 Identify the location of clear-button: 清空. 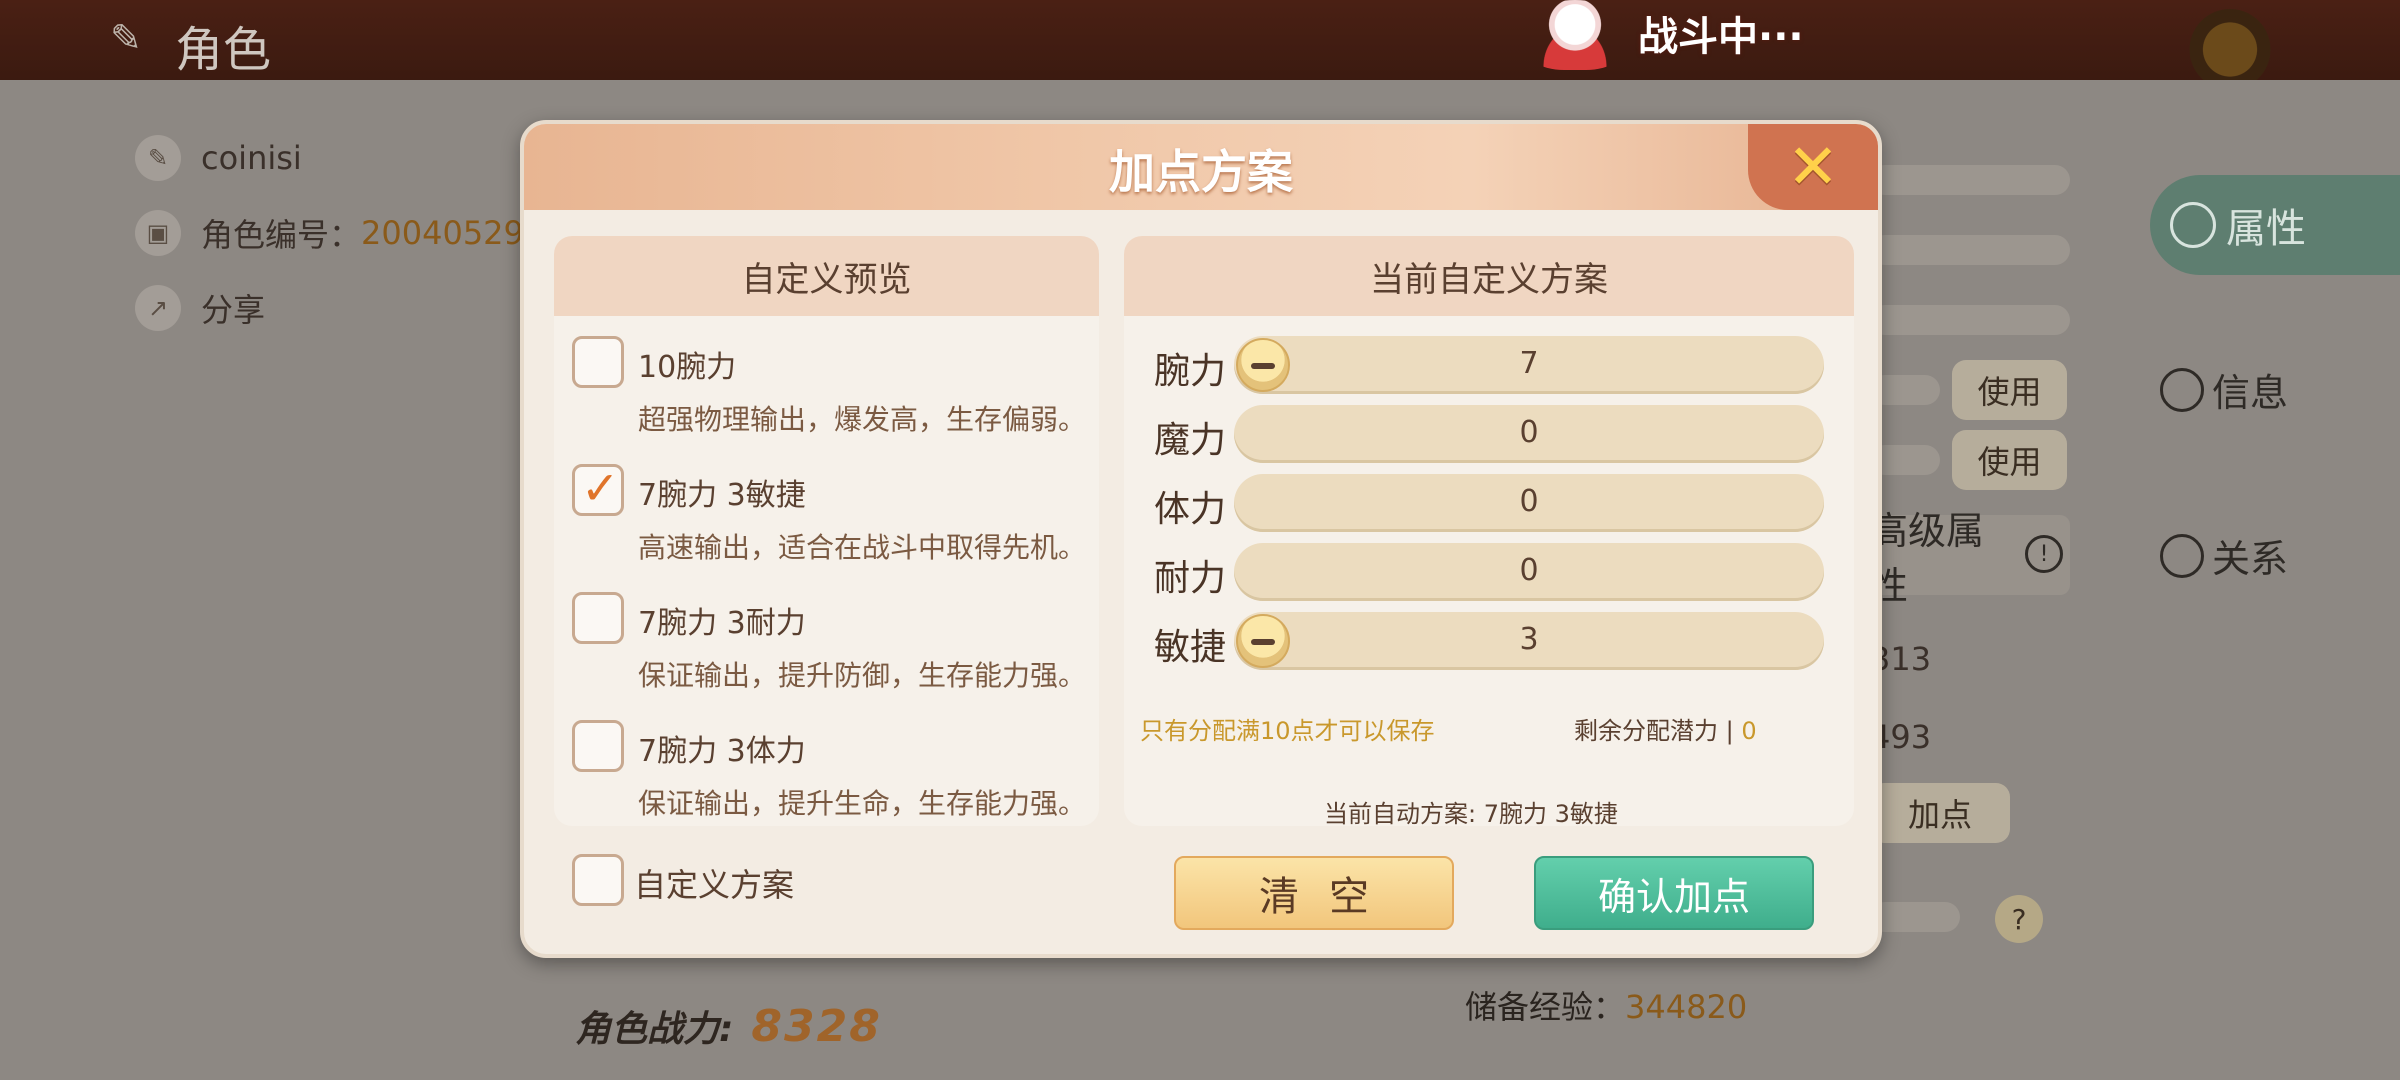
(1314, 893).